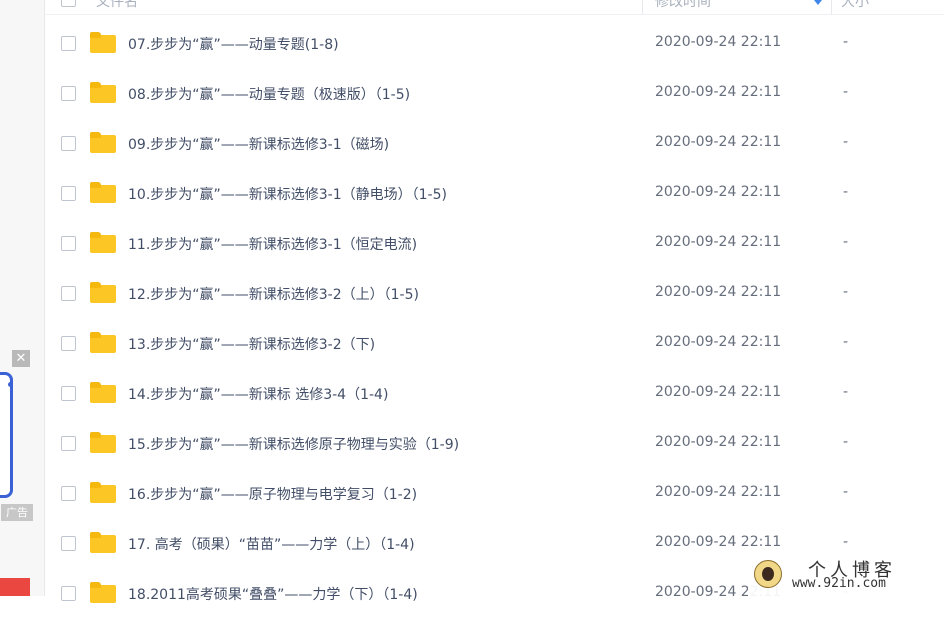  What do you see at coordinates (818, 2) in the screenshot?
I see `sort-desc-icon` at bounding box center [818, 2].